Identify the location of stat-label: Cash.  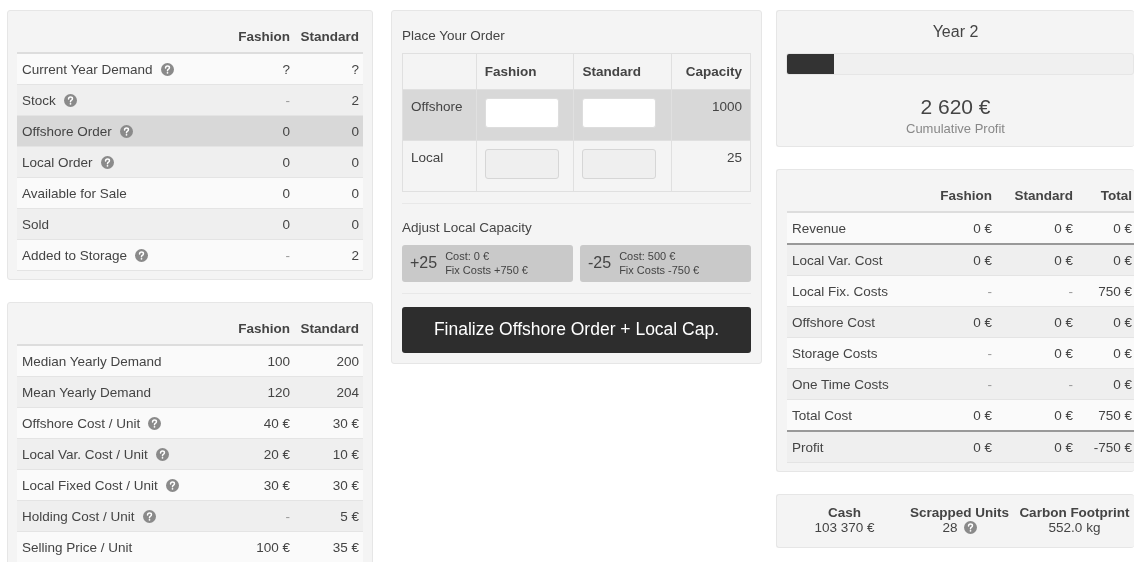
(844, 512).